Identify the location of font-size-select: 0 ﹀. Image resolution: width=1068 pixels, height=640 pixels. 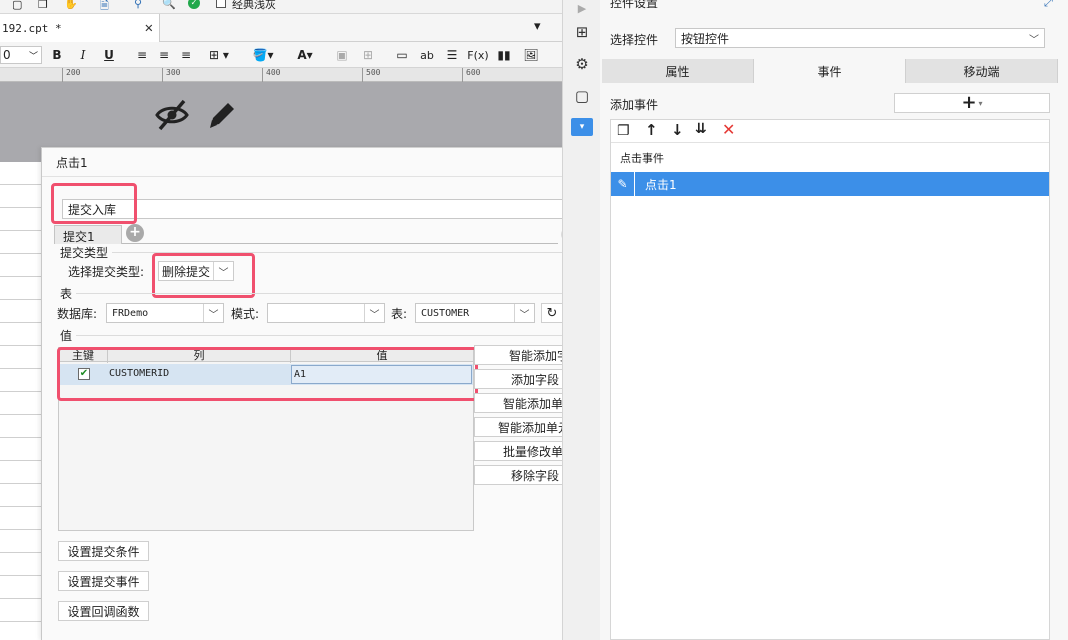
(21, 55).